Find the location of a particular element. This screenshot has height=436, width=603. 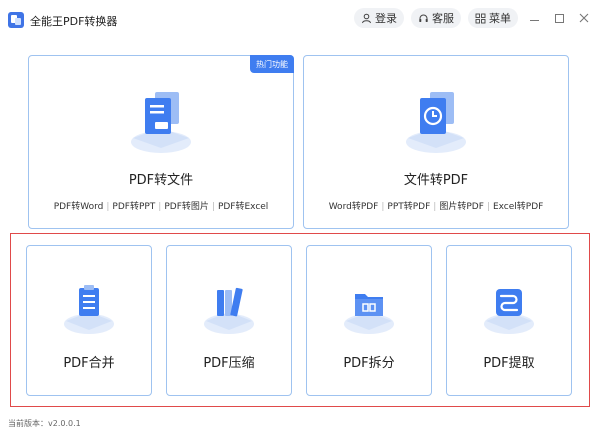

service-label: 客服 is located at coordinates (443, 18).